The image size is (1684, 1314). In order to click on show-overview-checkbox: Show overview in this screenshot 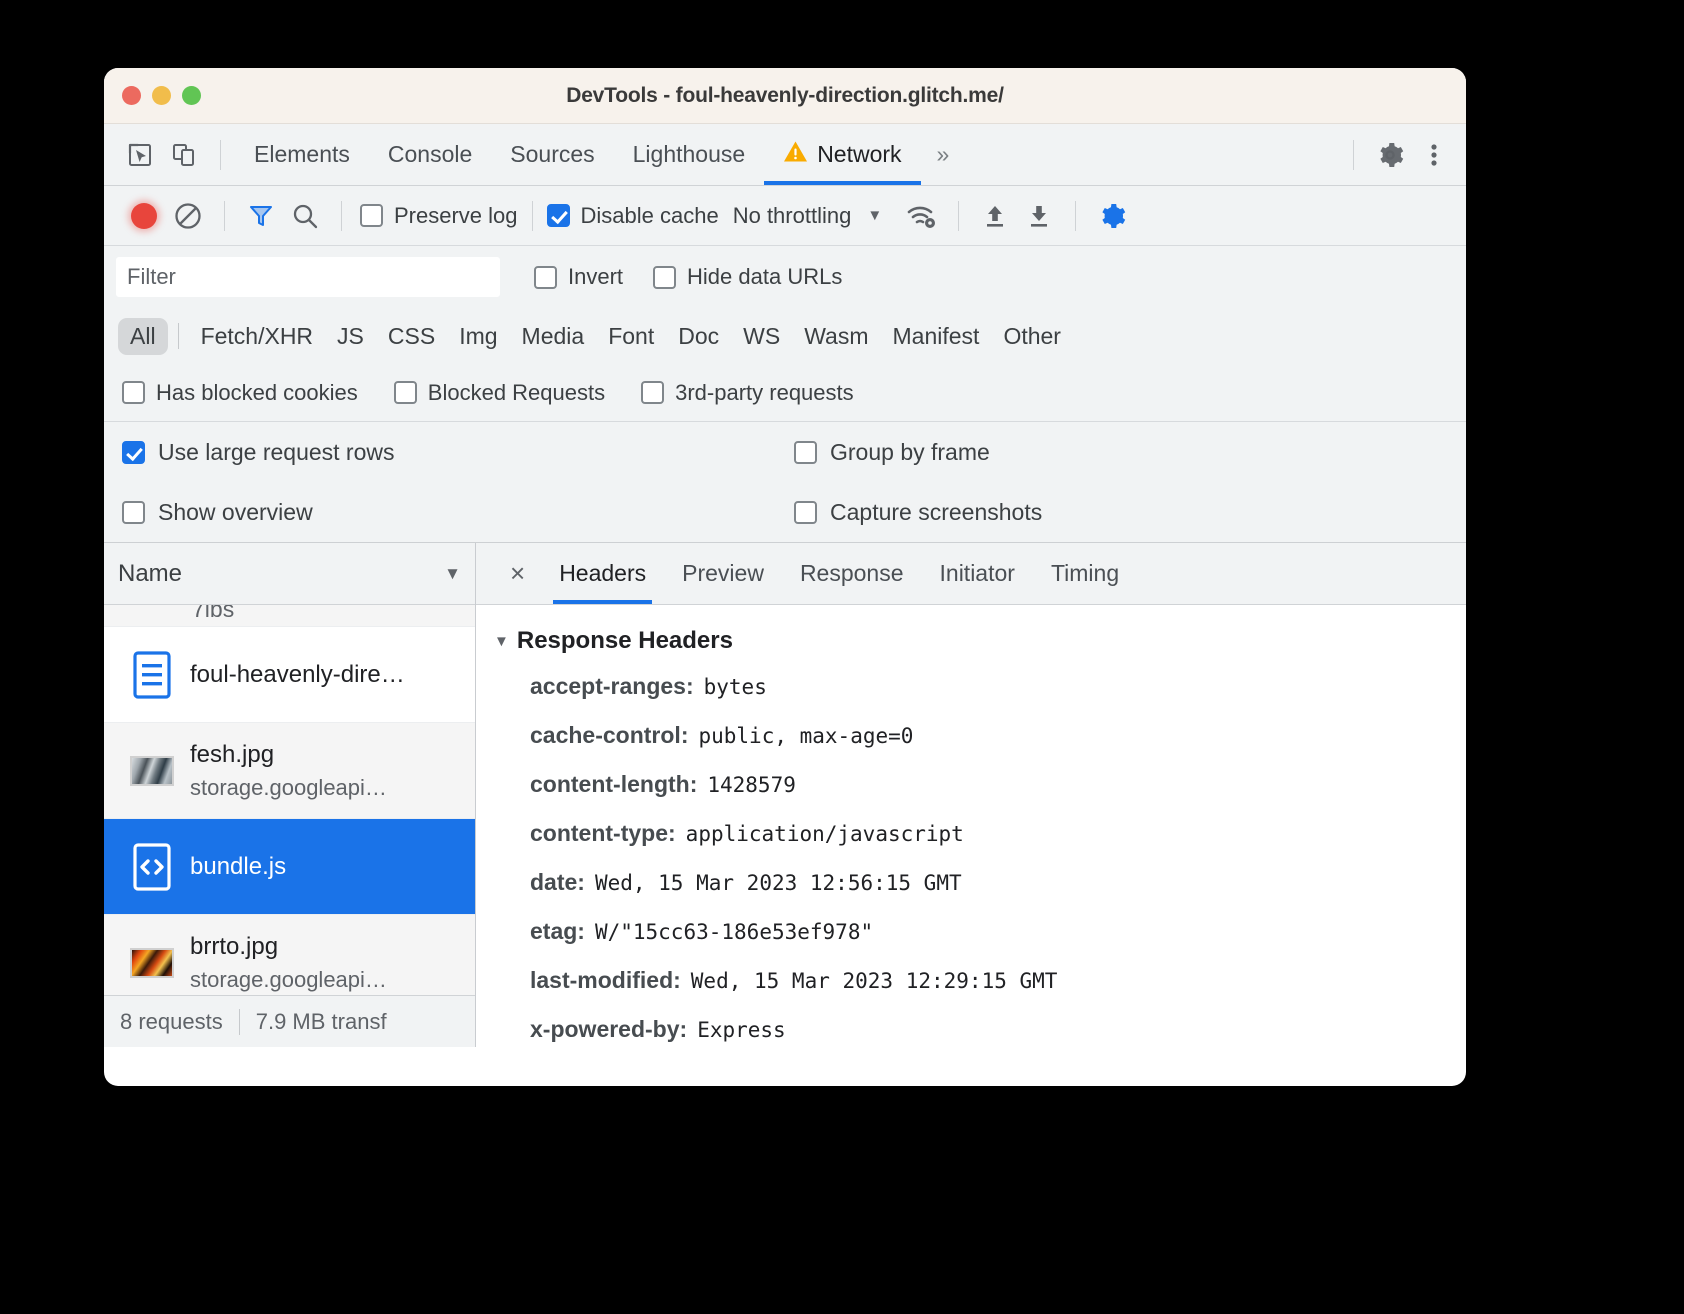, I will do `click(458, 512)`.